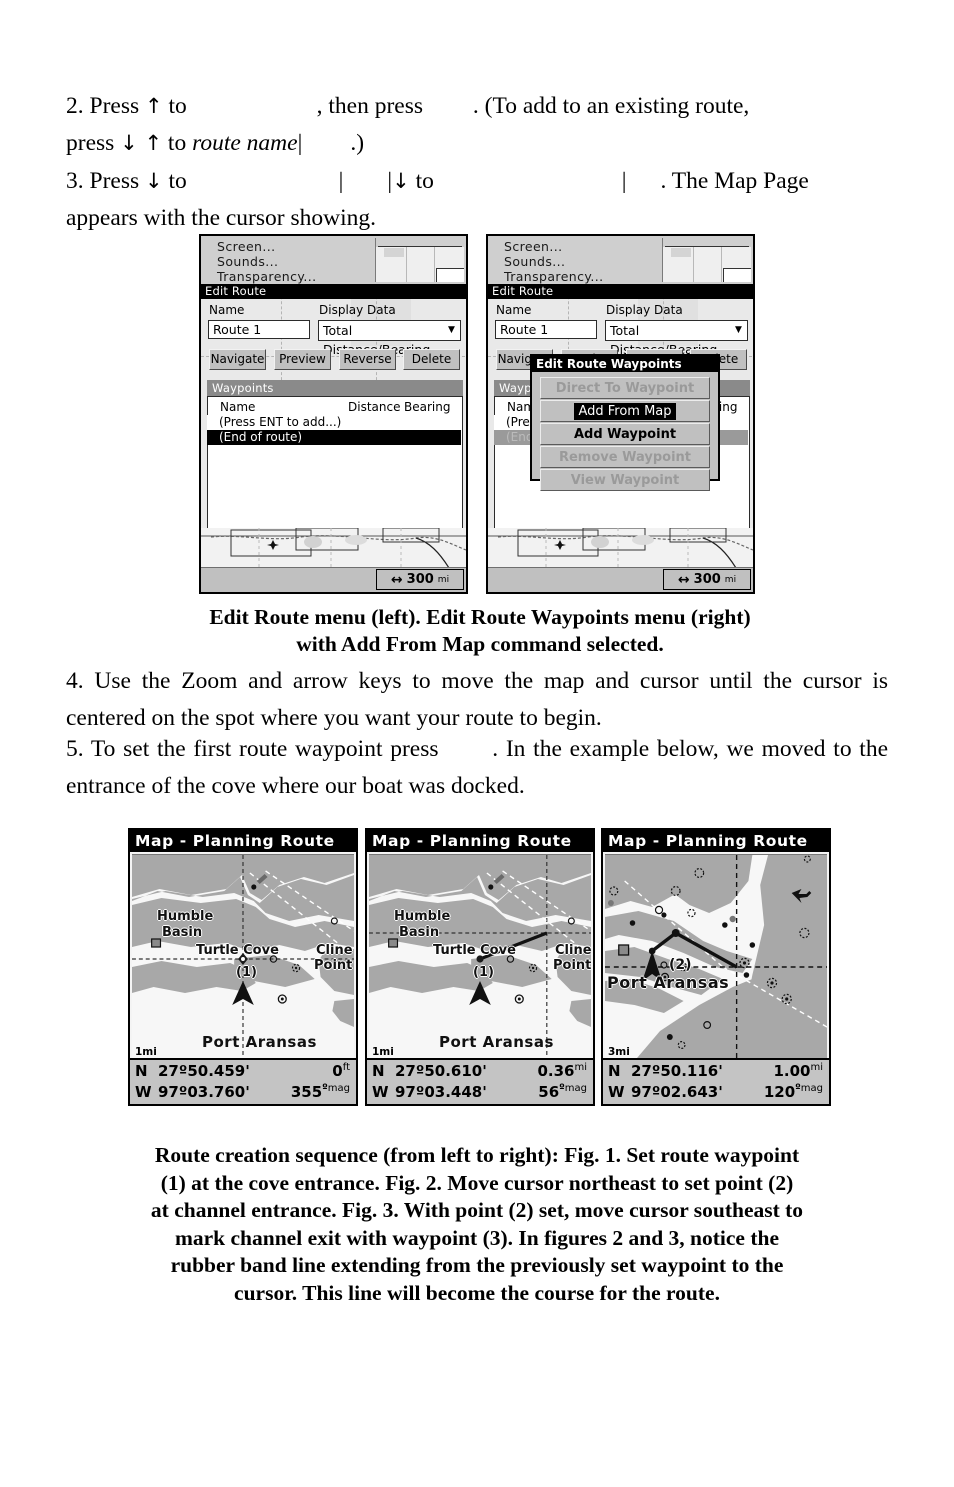 This screenshot has width=954, height=1487. Describe the element at coordinates (616, 1092) in the screenshot. I see `lon-dir-3: W` at that location.